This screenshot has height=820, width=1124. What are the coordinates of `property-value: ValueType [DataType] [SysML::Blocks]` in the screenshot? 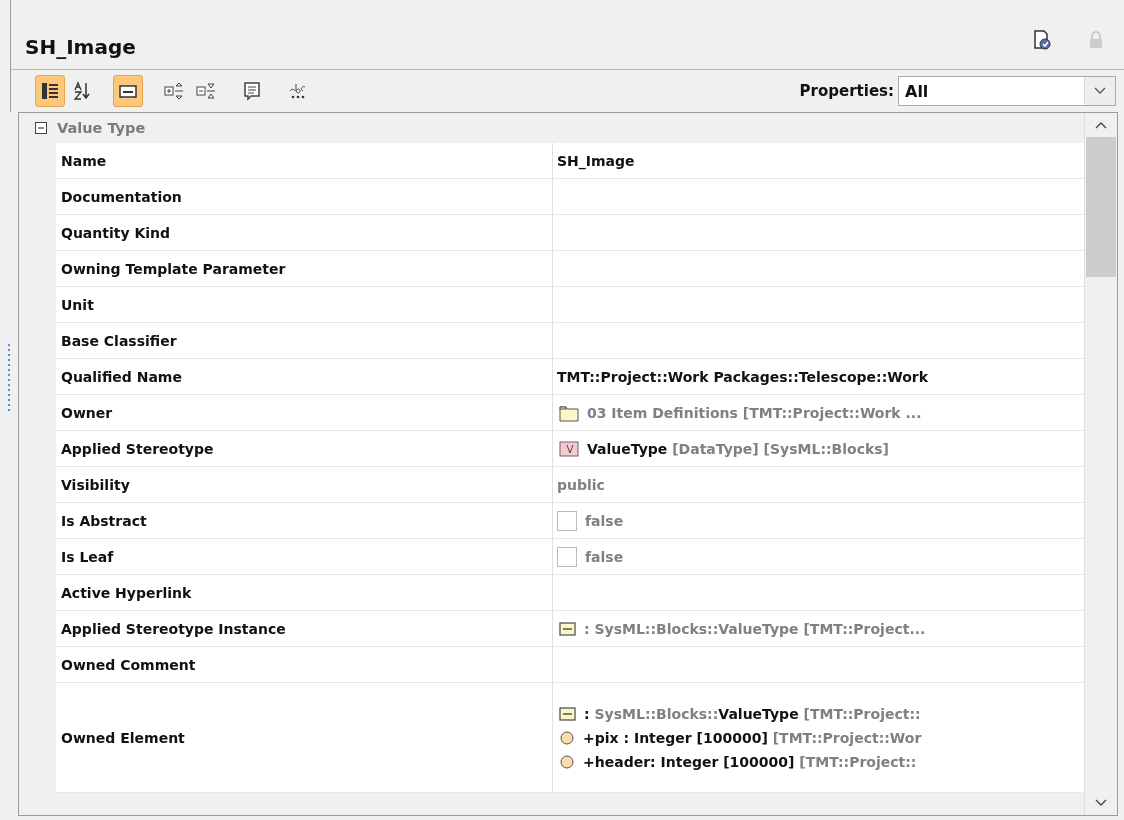 It's located at (738, 448).